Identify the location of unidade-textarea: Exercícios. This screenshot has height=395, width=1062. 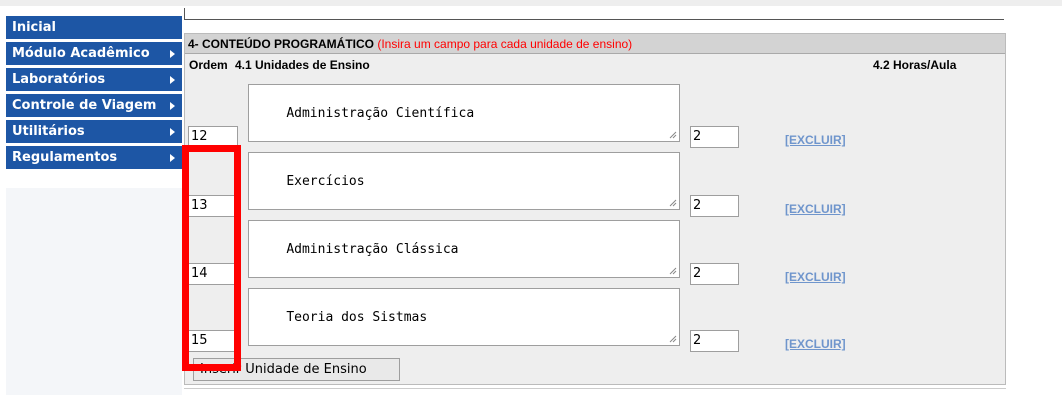
(464, 181).